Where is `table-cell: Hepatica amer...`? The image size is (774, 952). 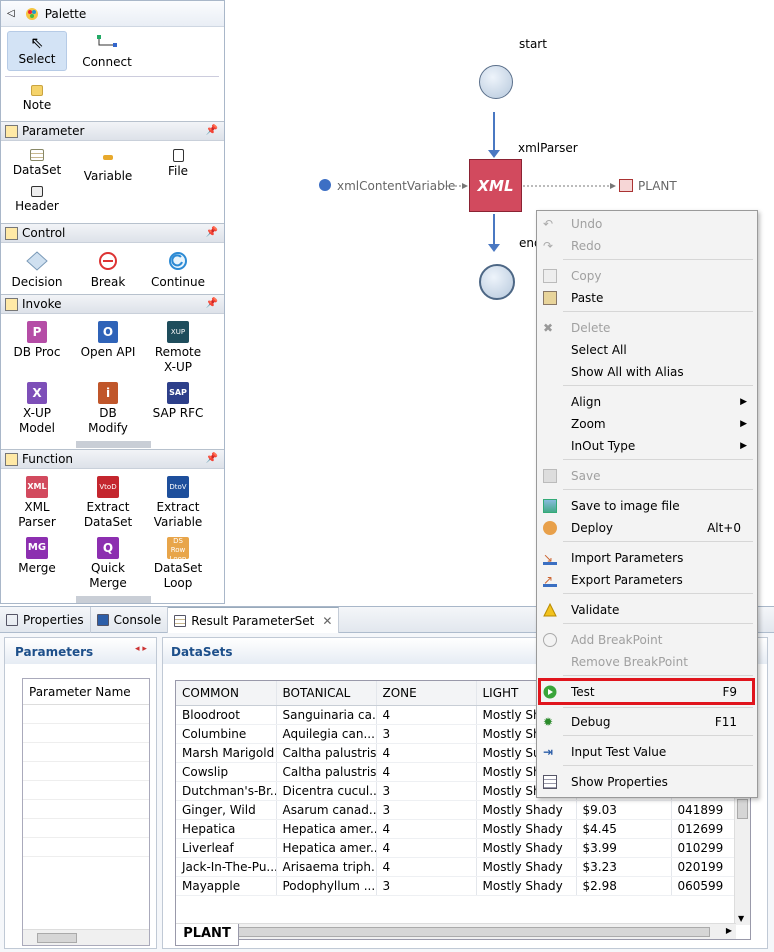
table-cell: Hepatica amer... is located at coordinates (326, 829).